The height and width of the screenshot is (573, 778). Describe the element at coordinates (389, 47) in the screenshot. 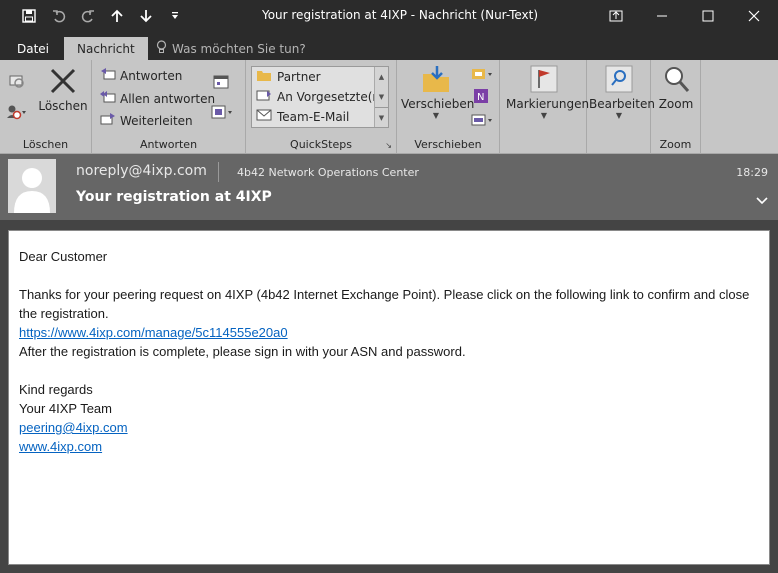

I see `ribbon-tabs: Datei Nachricht Was möchten Sie tun?` at that location.